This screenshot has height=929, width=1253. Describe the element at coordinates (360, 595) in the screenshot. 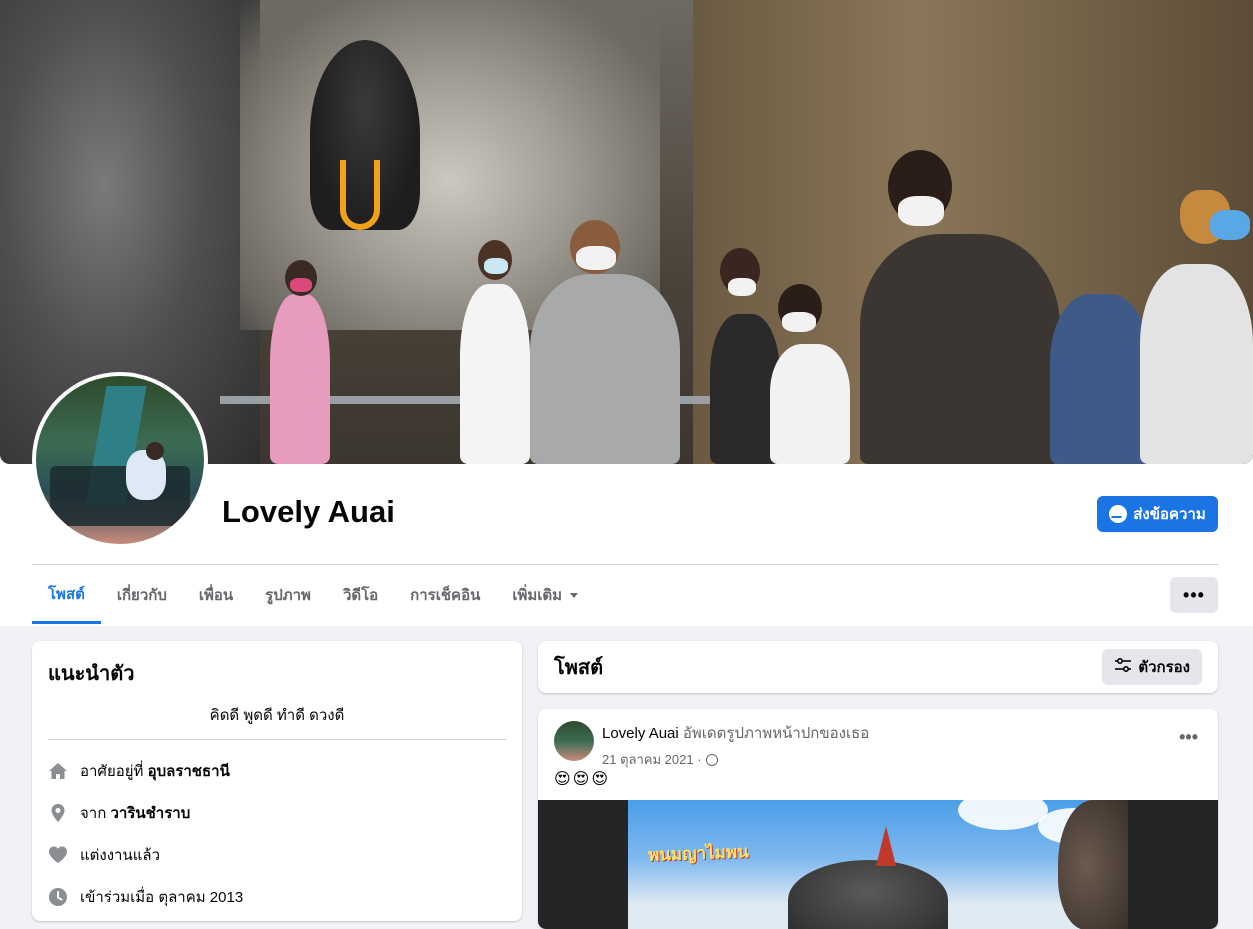

I see `tab-videos: วิดีโอ` at that location.